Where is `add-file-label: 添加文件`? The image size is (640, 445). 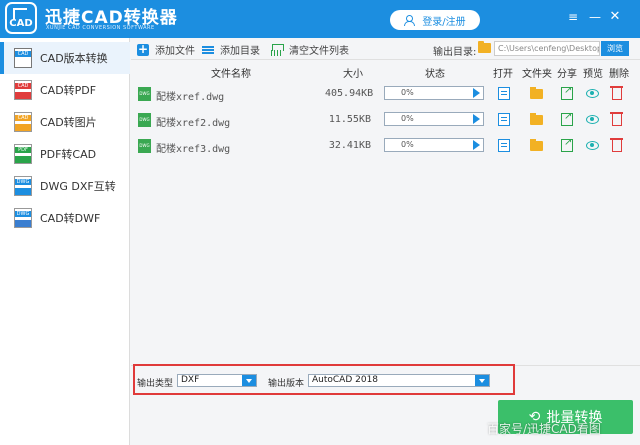
add-file-label: 添加文件 is located at coordinates (175, 51).